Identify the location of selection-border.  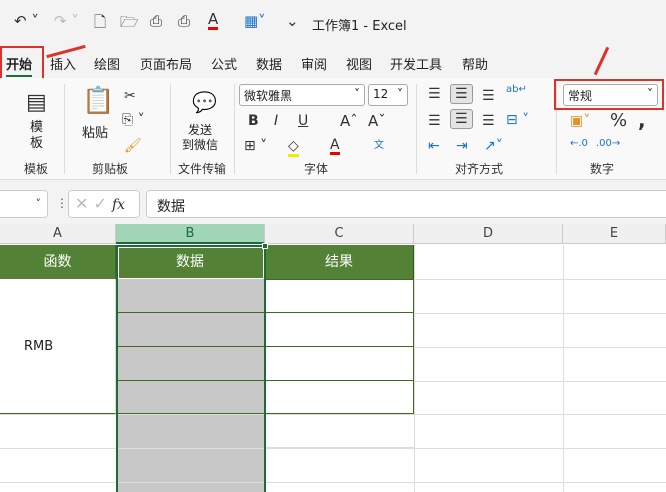
(191, 368).